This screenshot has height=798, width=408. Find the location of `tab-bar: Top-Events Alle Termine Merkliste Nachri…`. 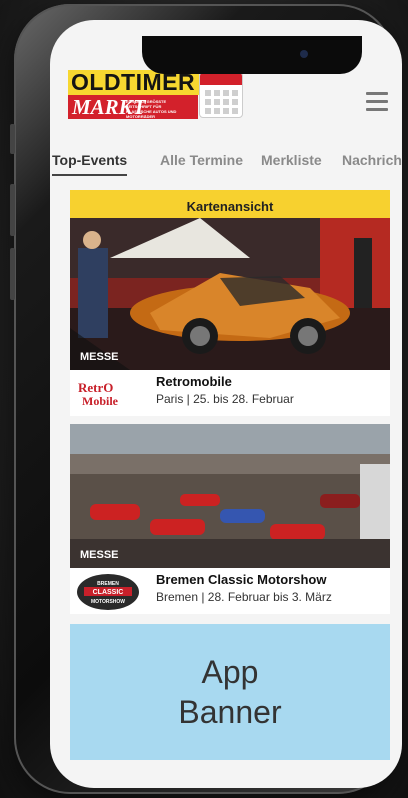

tab-bar: Top-Events Alle Termine Merkliste Nachri… is located at coordinates (226, 160).